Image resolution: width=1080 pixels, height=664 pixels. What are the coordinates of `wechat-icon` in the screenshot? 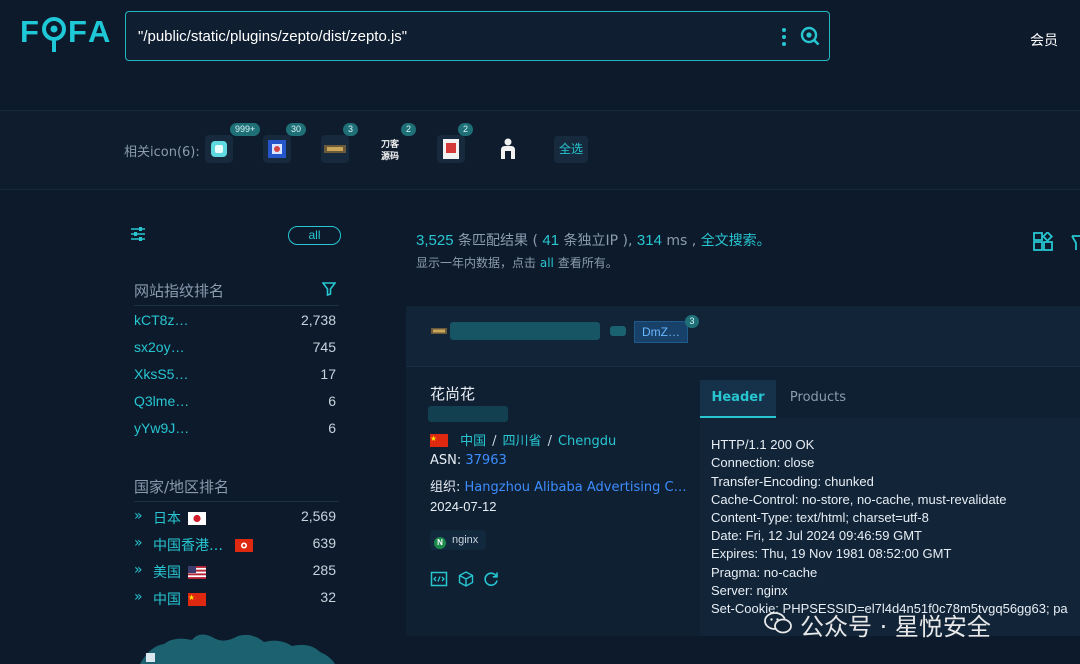 It's located at (778, 623).